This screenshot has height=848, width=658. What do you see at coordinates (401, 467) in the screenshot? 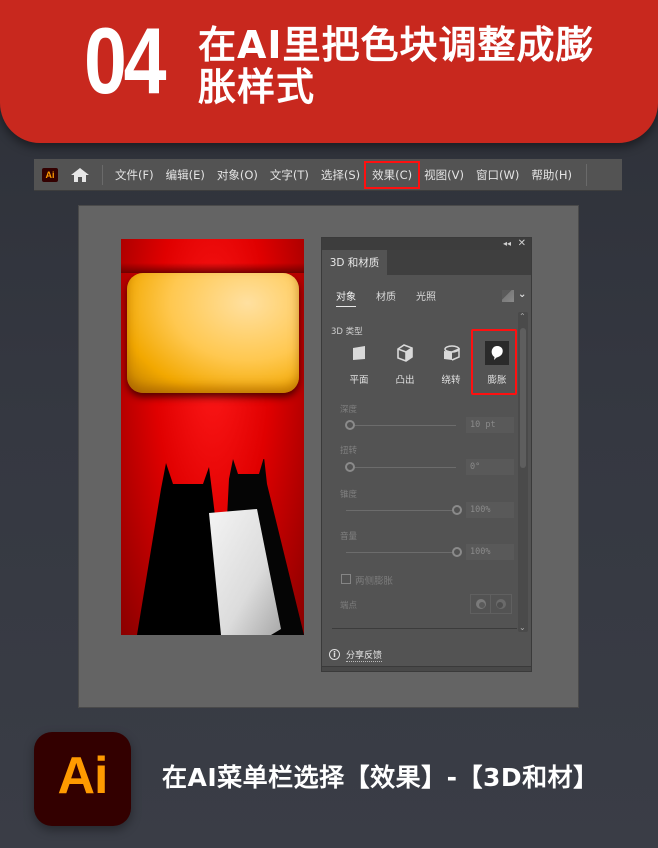
I see `twist-slider` at bounding box center [401, 467].